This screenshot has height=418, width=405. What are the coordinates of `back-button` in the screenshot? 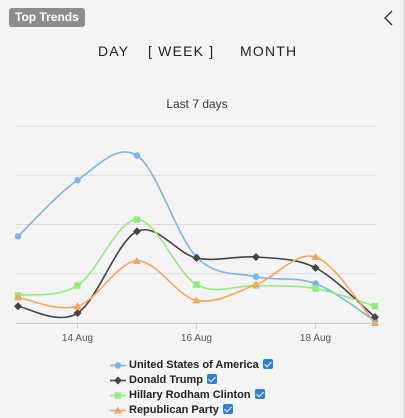 It's located at (389, 18).